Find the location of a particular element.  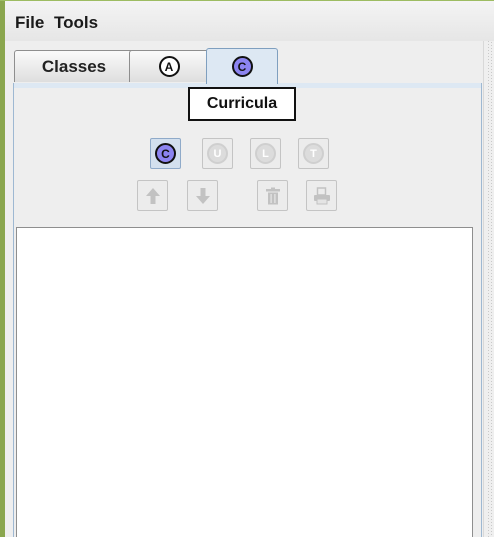

split-pane-divider is located at coordinates (488, 289).